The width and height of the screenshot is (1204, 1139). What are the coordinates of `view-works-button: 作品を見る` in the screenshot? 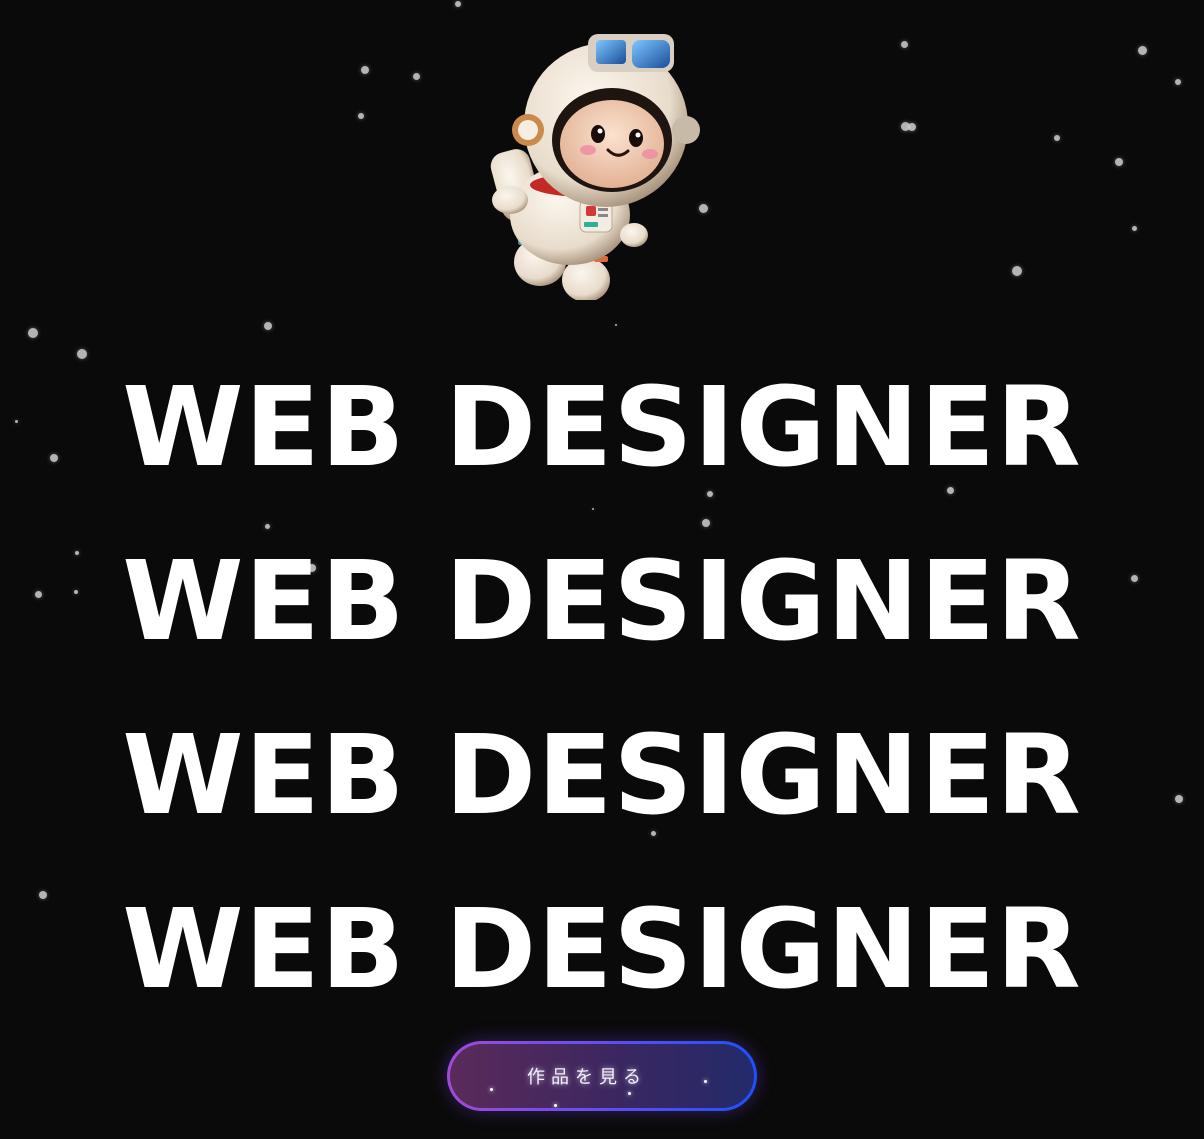 It's located at (602, 1076).